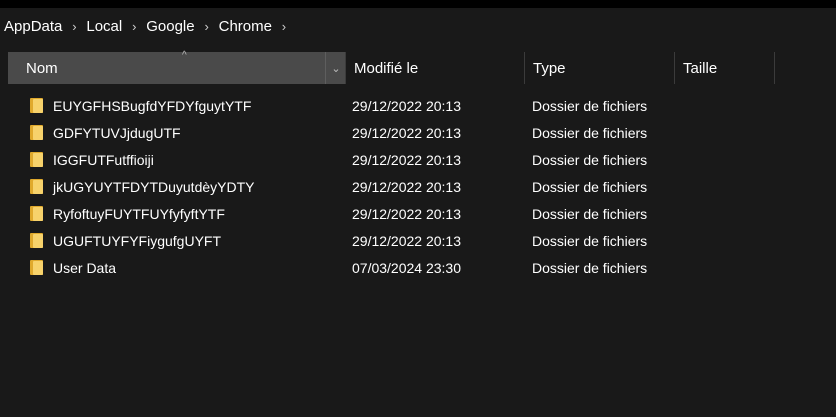  I want to click on file-name: RyfoftuyFUYTFUYfyfyftYTF, so click(139, 213).